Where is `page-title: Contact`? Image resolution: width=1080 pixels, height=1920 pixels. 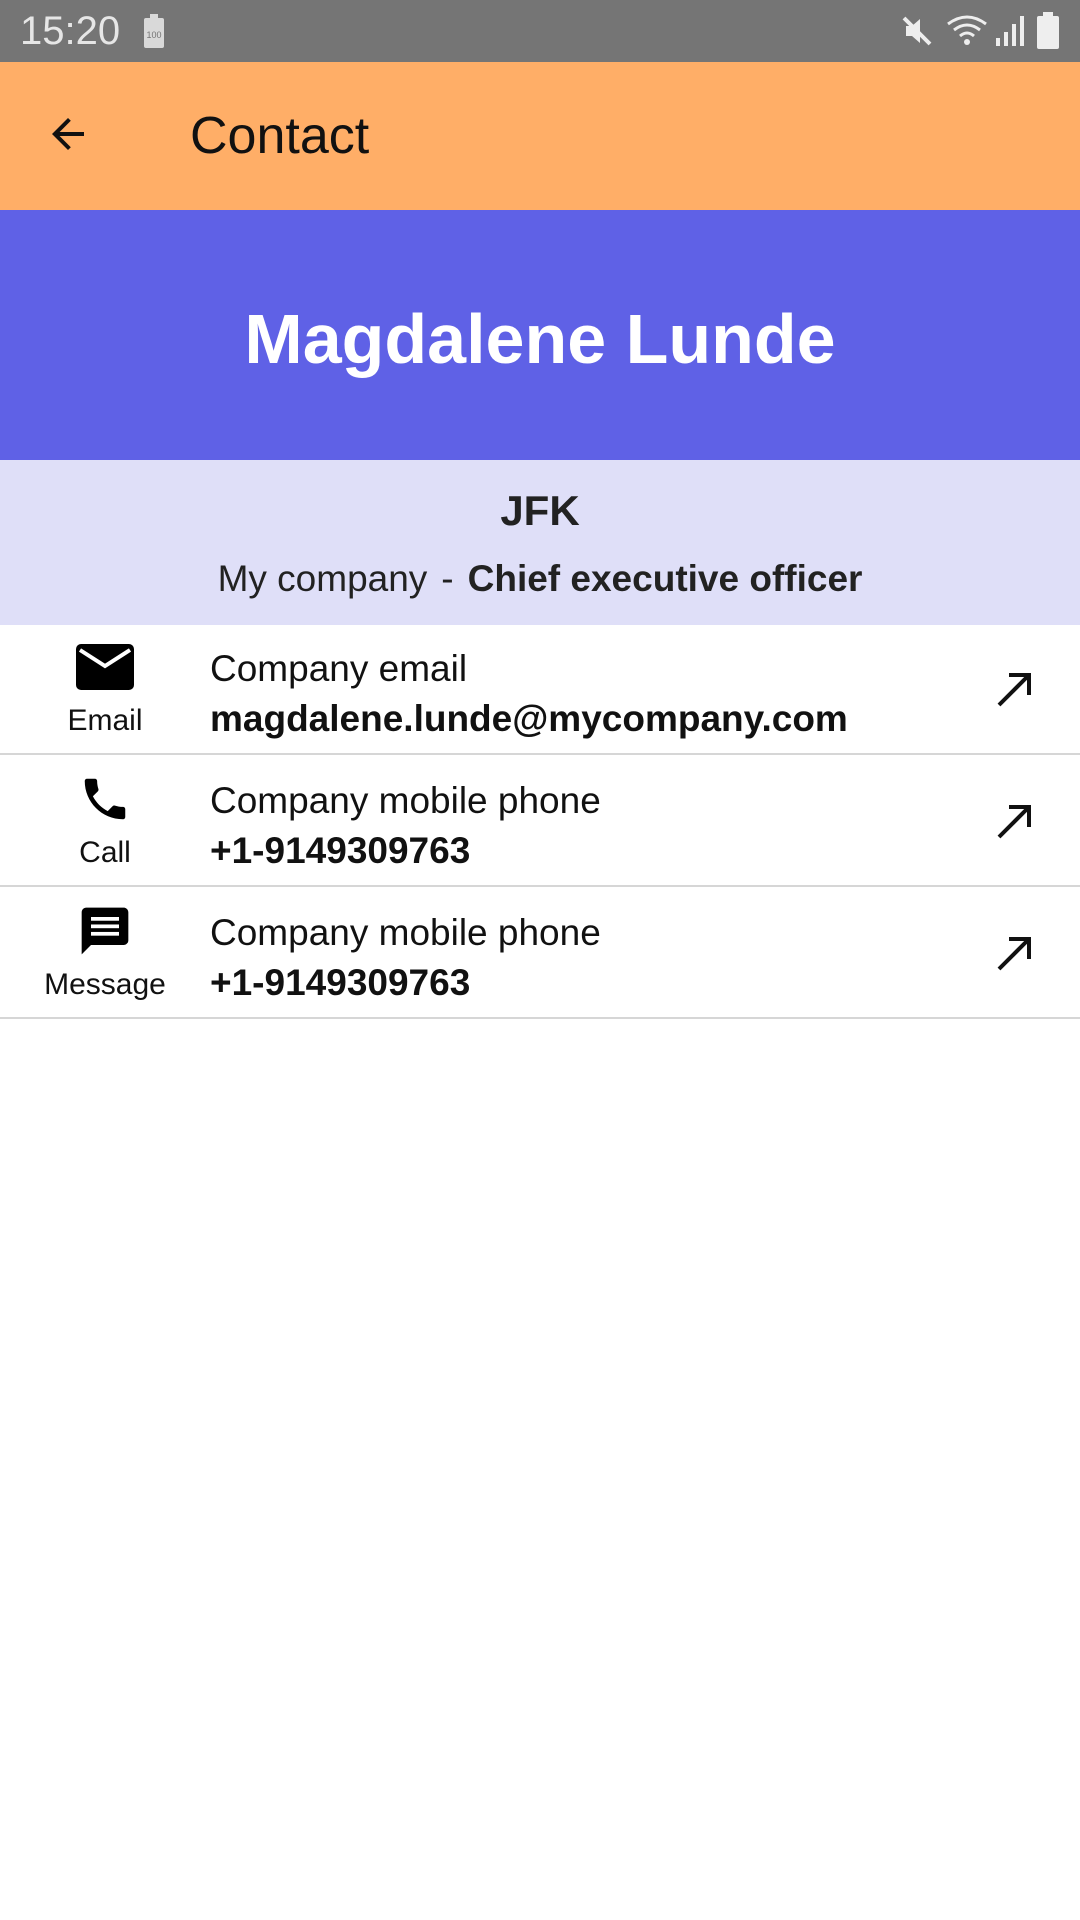 page-title: Contact is located at coordinates (280, 136).